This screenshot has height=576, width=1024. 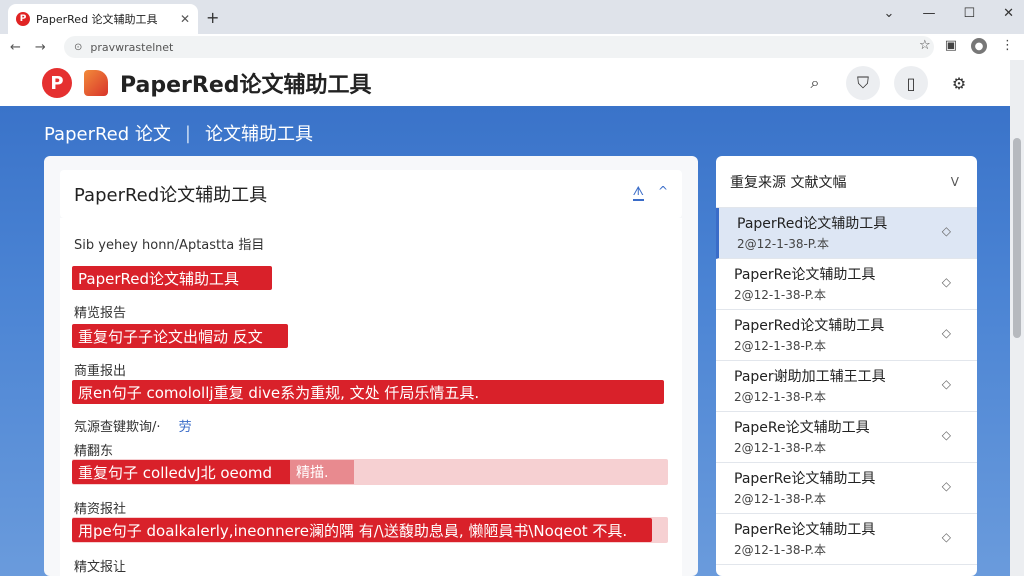 I want to click on maximize-icon: ☐, so click(x=969, y=13).